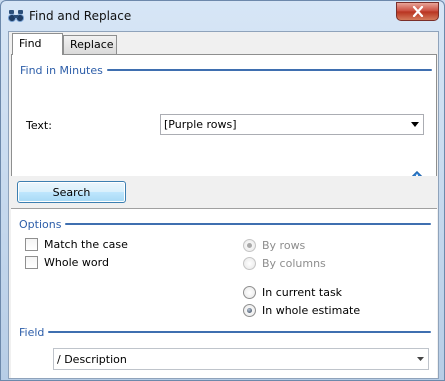 The image size is (445, 381). Describe the element at coordinates (16, 16) in the screenshot. I see `binoculars-icon` at that location.